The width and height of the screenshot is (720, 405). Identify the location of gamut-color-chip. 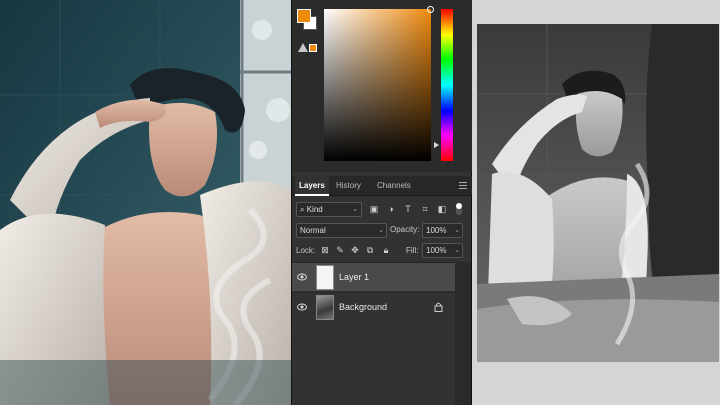
(313, 48).